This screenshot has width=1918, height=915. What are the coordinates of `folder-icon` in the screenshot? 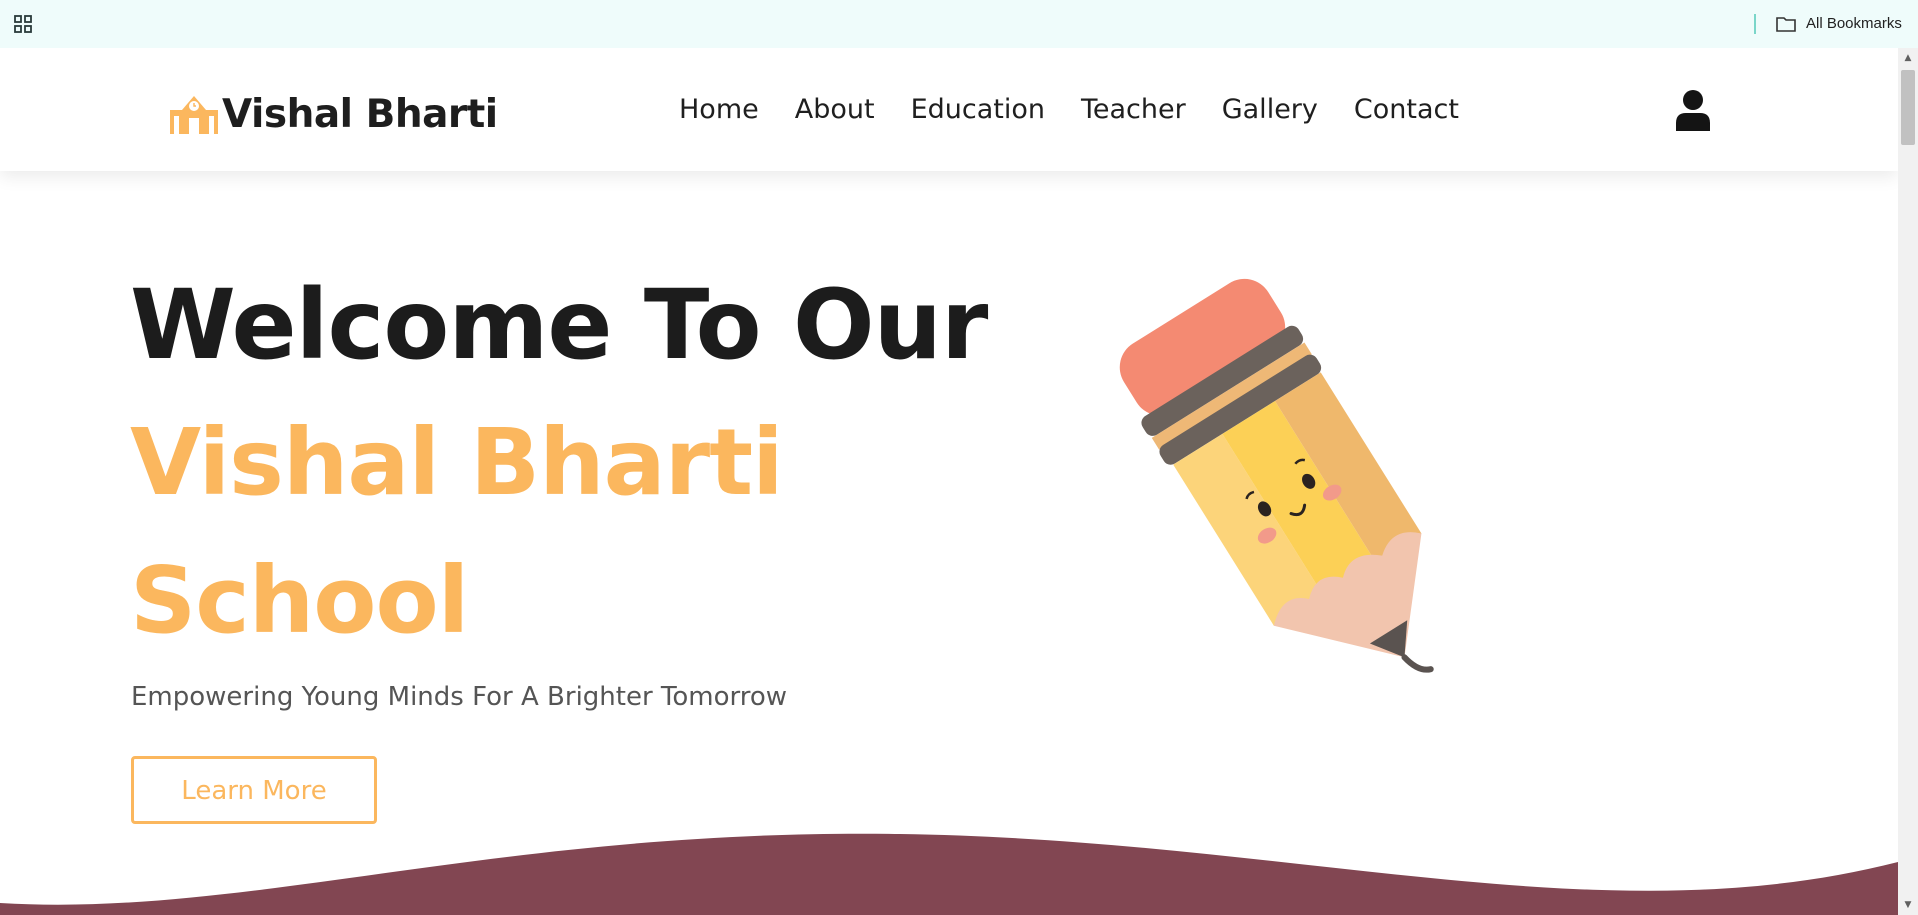 It's located at (1786, 24).